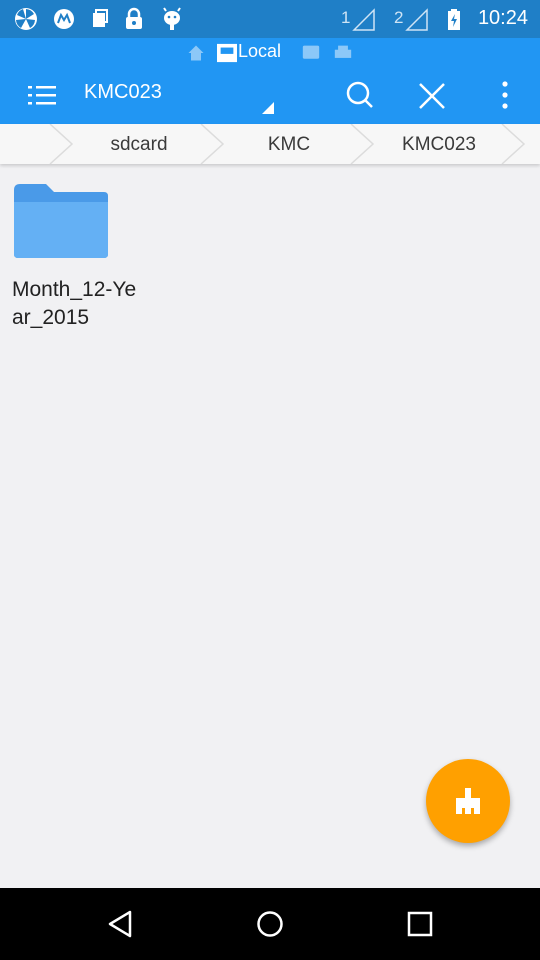 The height and width of the screenshot is (960, 540). What do you see at coordinates (120, 924) in the screenshot?
I see `back-icon` at bounding box center [120, 924].